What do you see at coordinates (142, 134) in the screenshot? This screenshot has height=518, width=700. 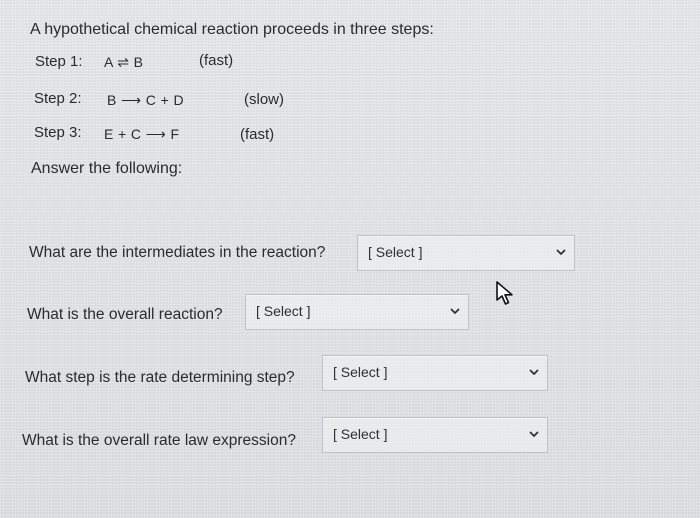 I see `step-3-reaction: E + C ⟶ F` at bounding box center [142, 134].